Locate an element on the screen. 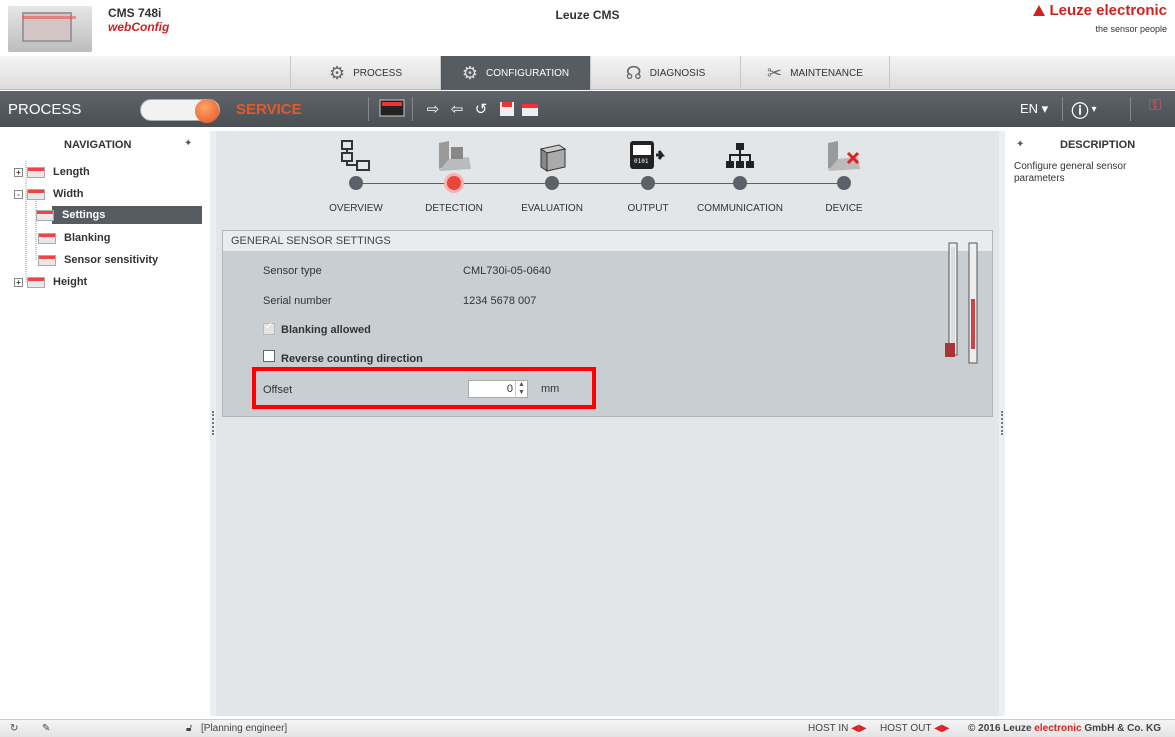 This screenshot has height=737, width=1175. user-role: [Planning engineer] is located at coordinates (244, 728).